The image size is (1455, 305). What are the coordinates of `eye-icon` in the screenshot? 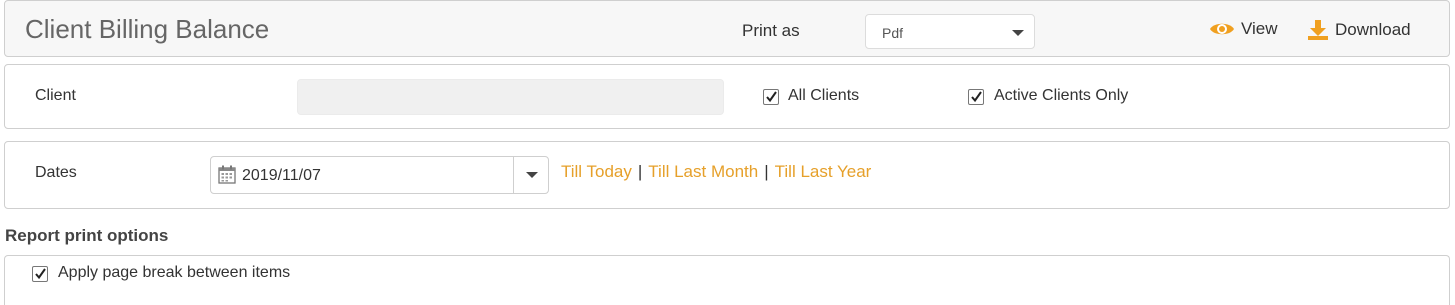 It's located at (1222, 29).